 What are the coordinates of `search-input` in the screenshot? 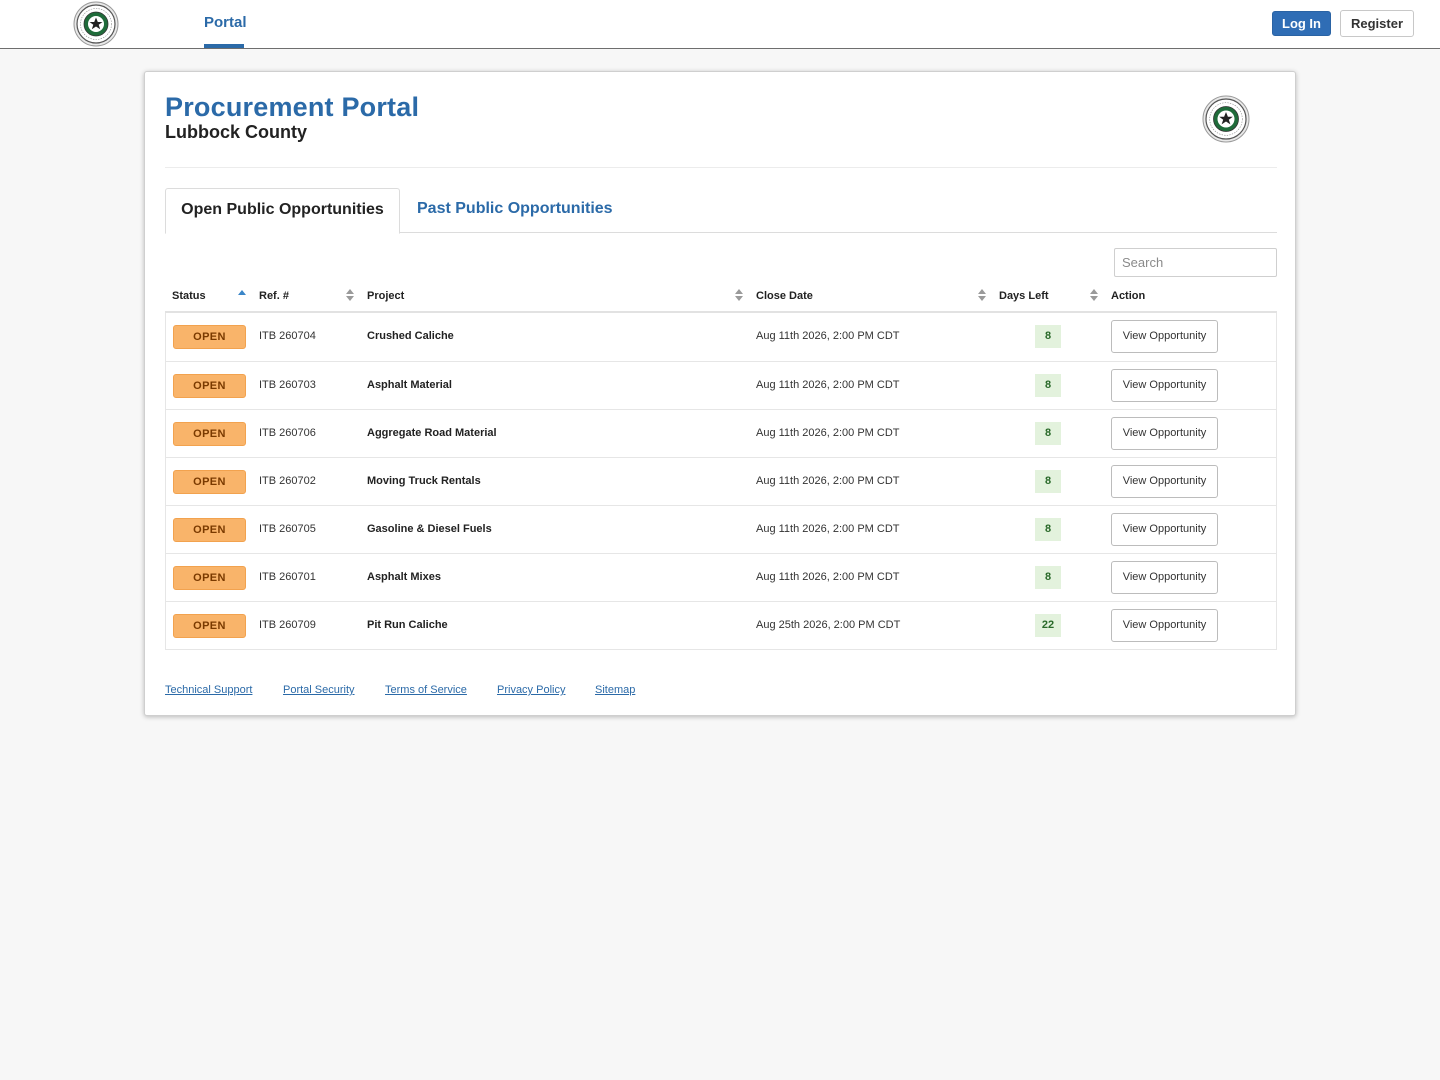 It's located at (1195, 262).